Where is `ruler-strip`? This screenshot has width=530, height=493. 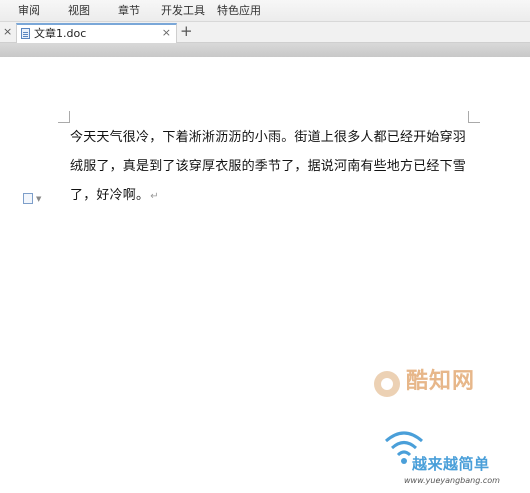 ruler-strip is located at coordinates (265, 50).